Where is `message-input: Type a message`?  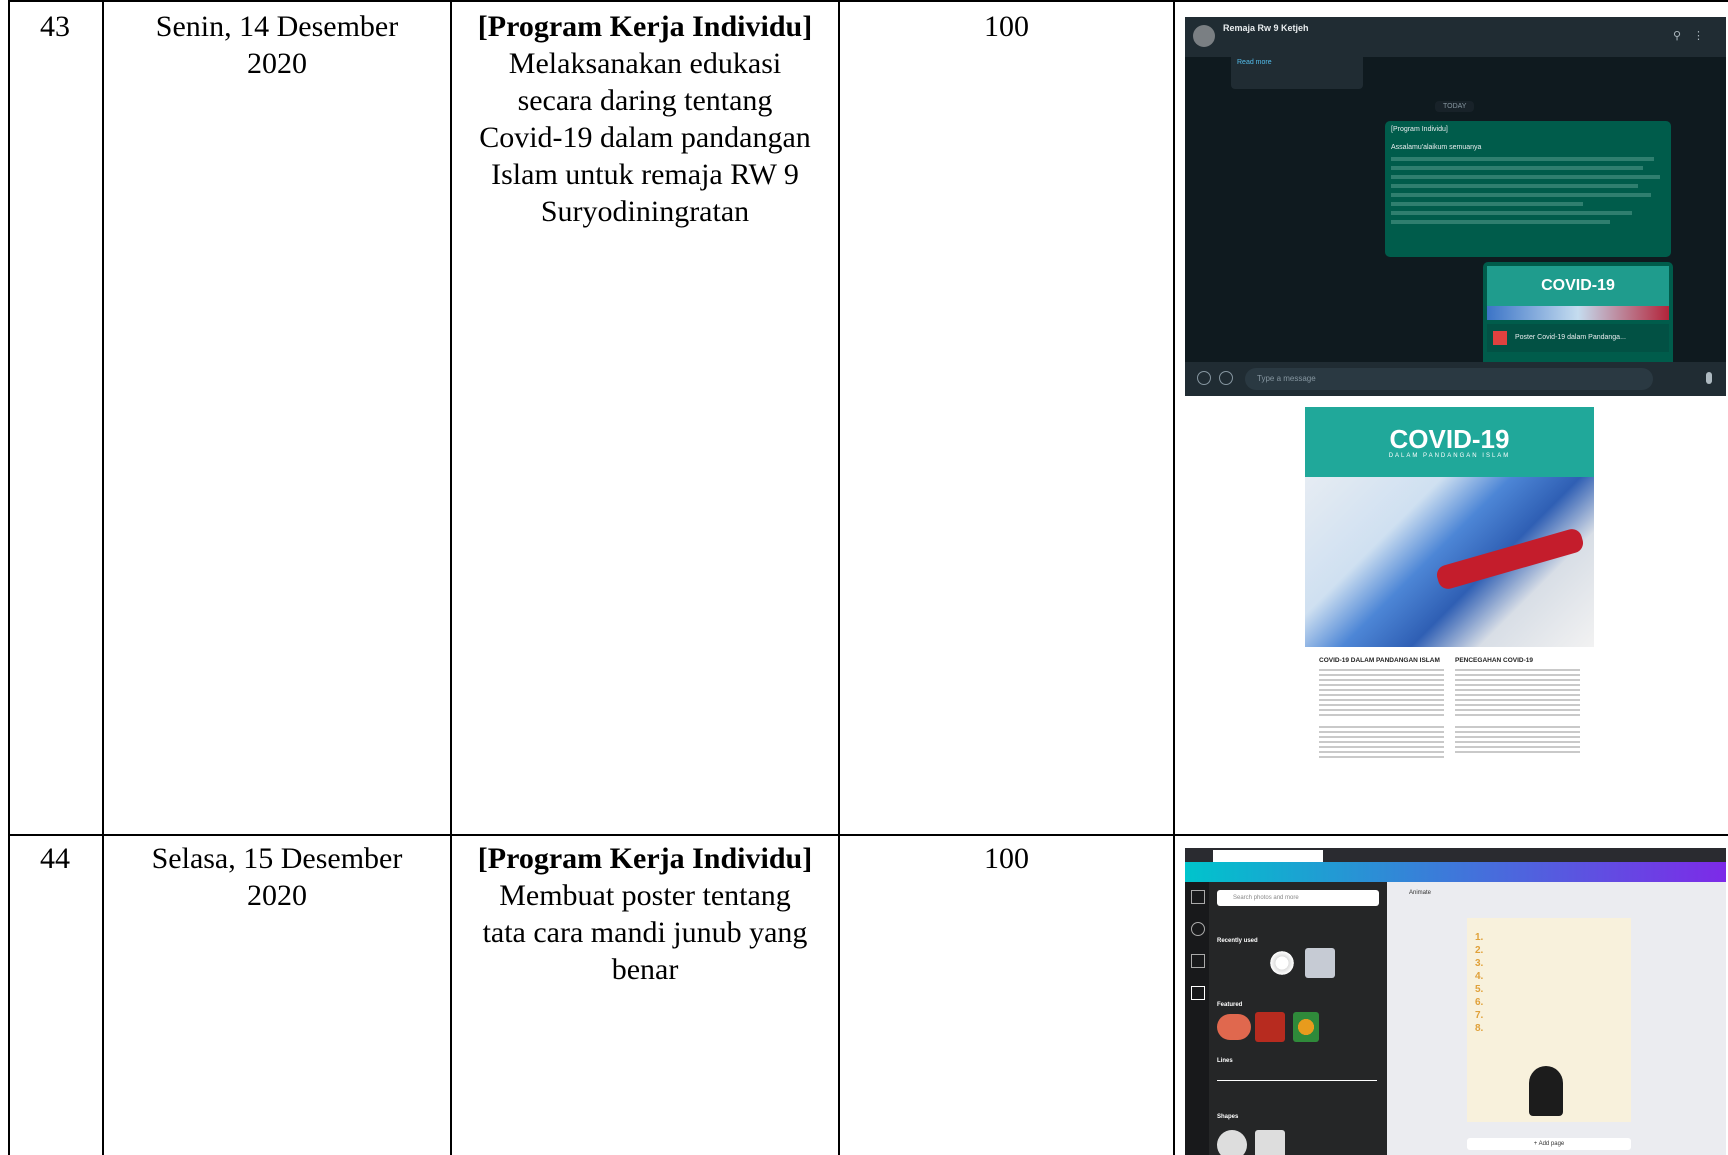
message-input: Type a message is located at coordinates (1449, 379).